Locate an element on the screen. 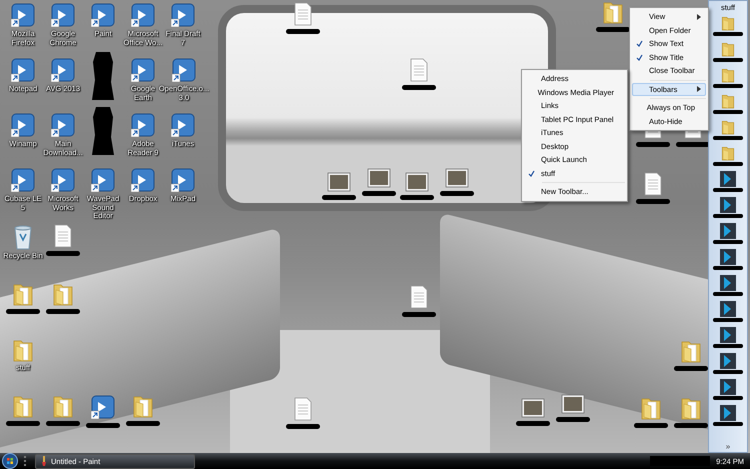 This screenshot has height=469, width=750. paintbrush-icon is located at coordinates (44, 461).